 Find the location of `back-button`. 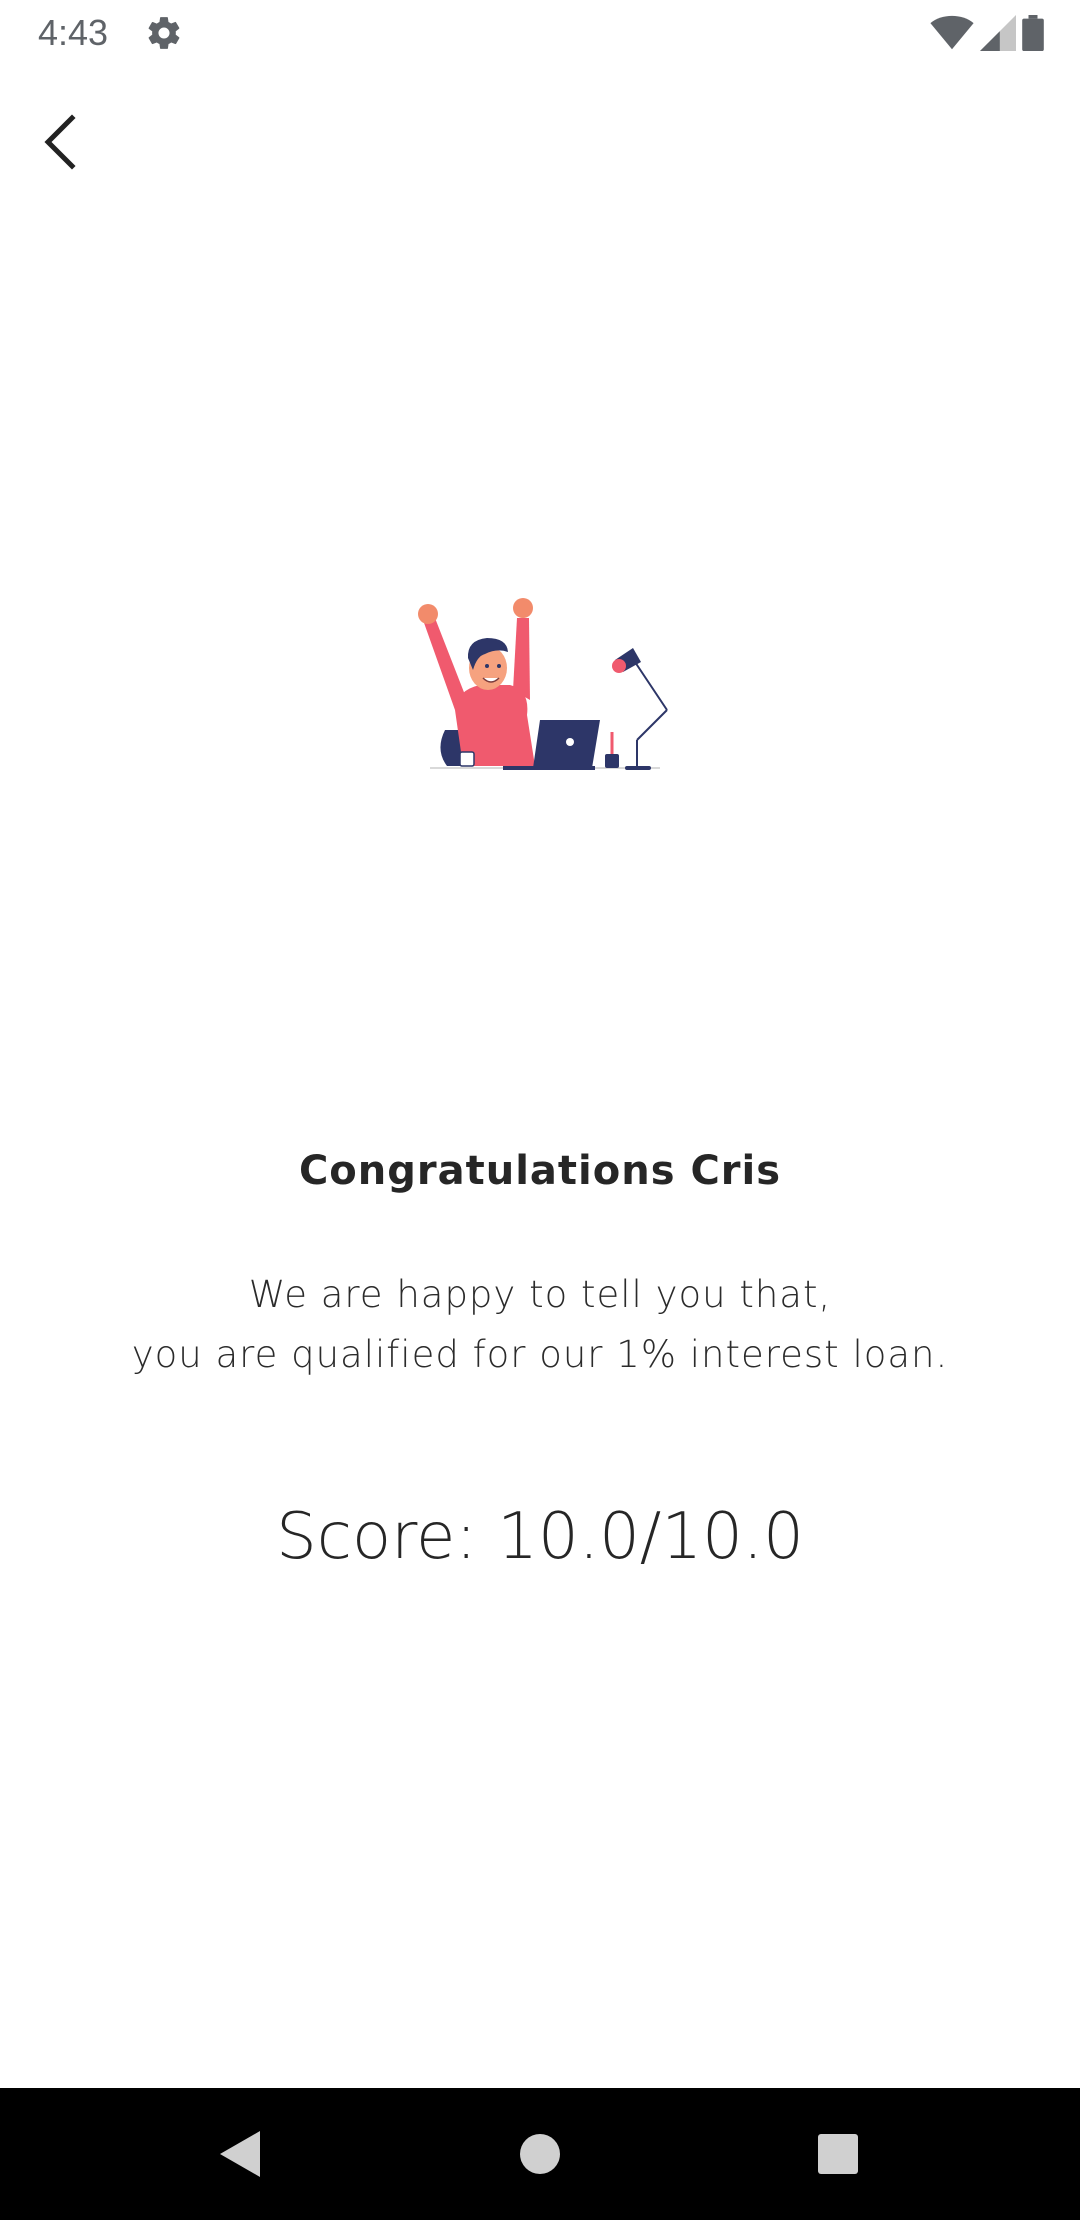

back-button is located at coordinates (60, 142).